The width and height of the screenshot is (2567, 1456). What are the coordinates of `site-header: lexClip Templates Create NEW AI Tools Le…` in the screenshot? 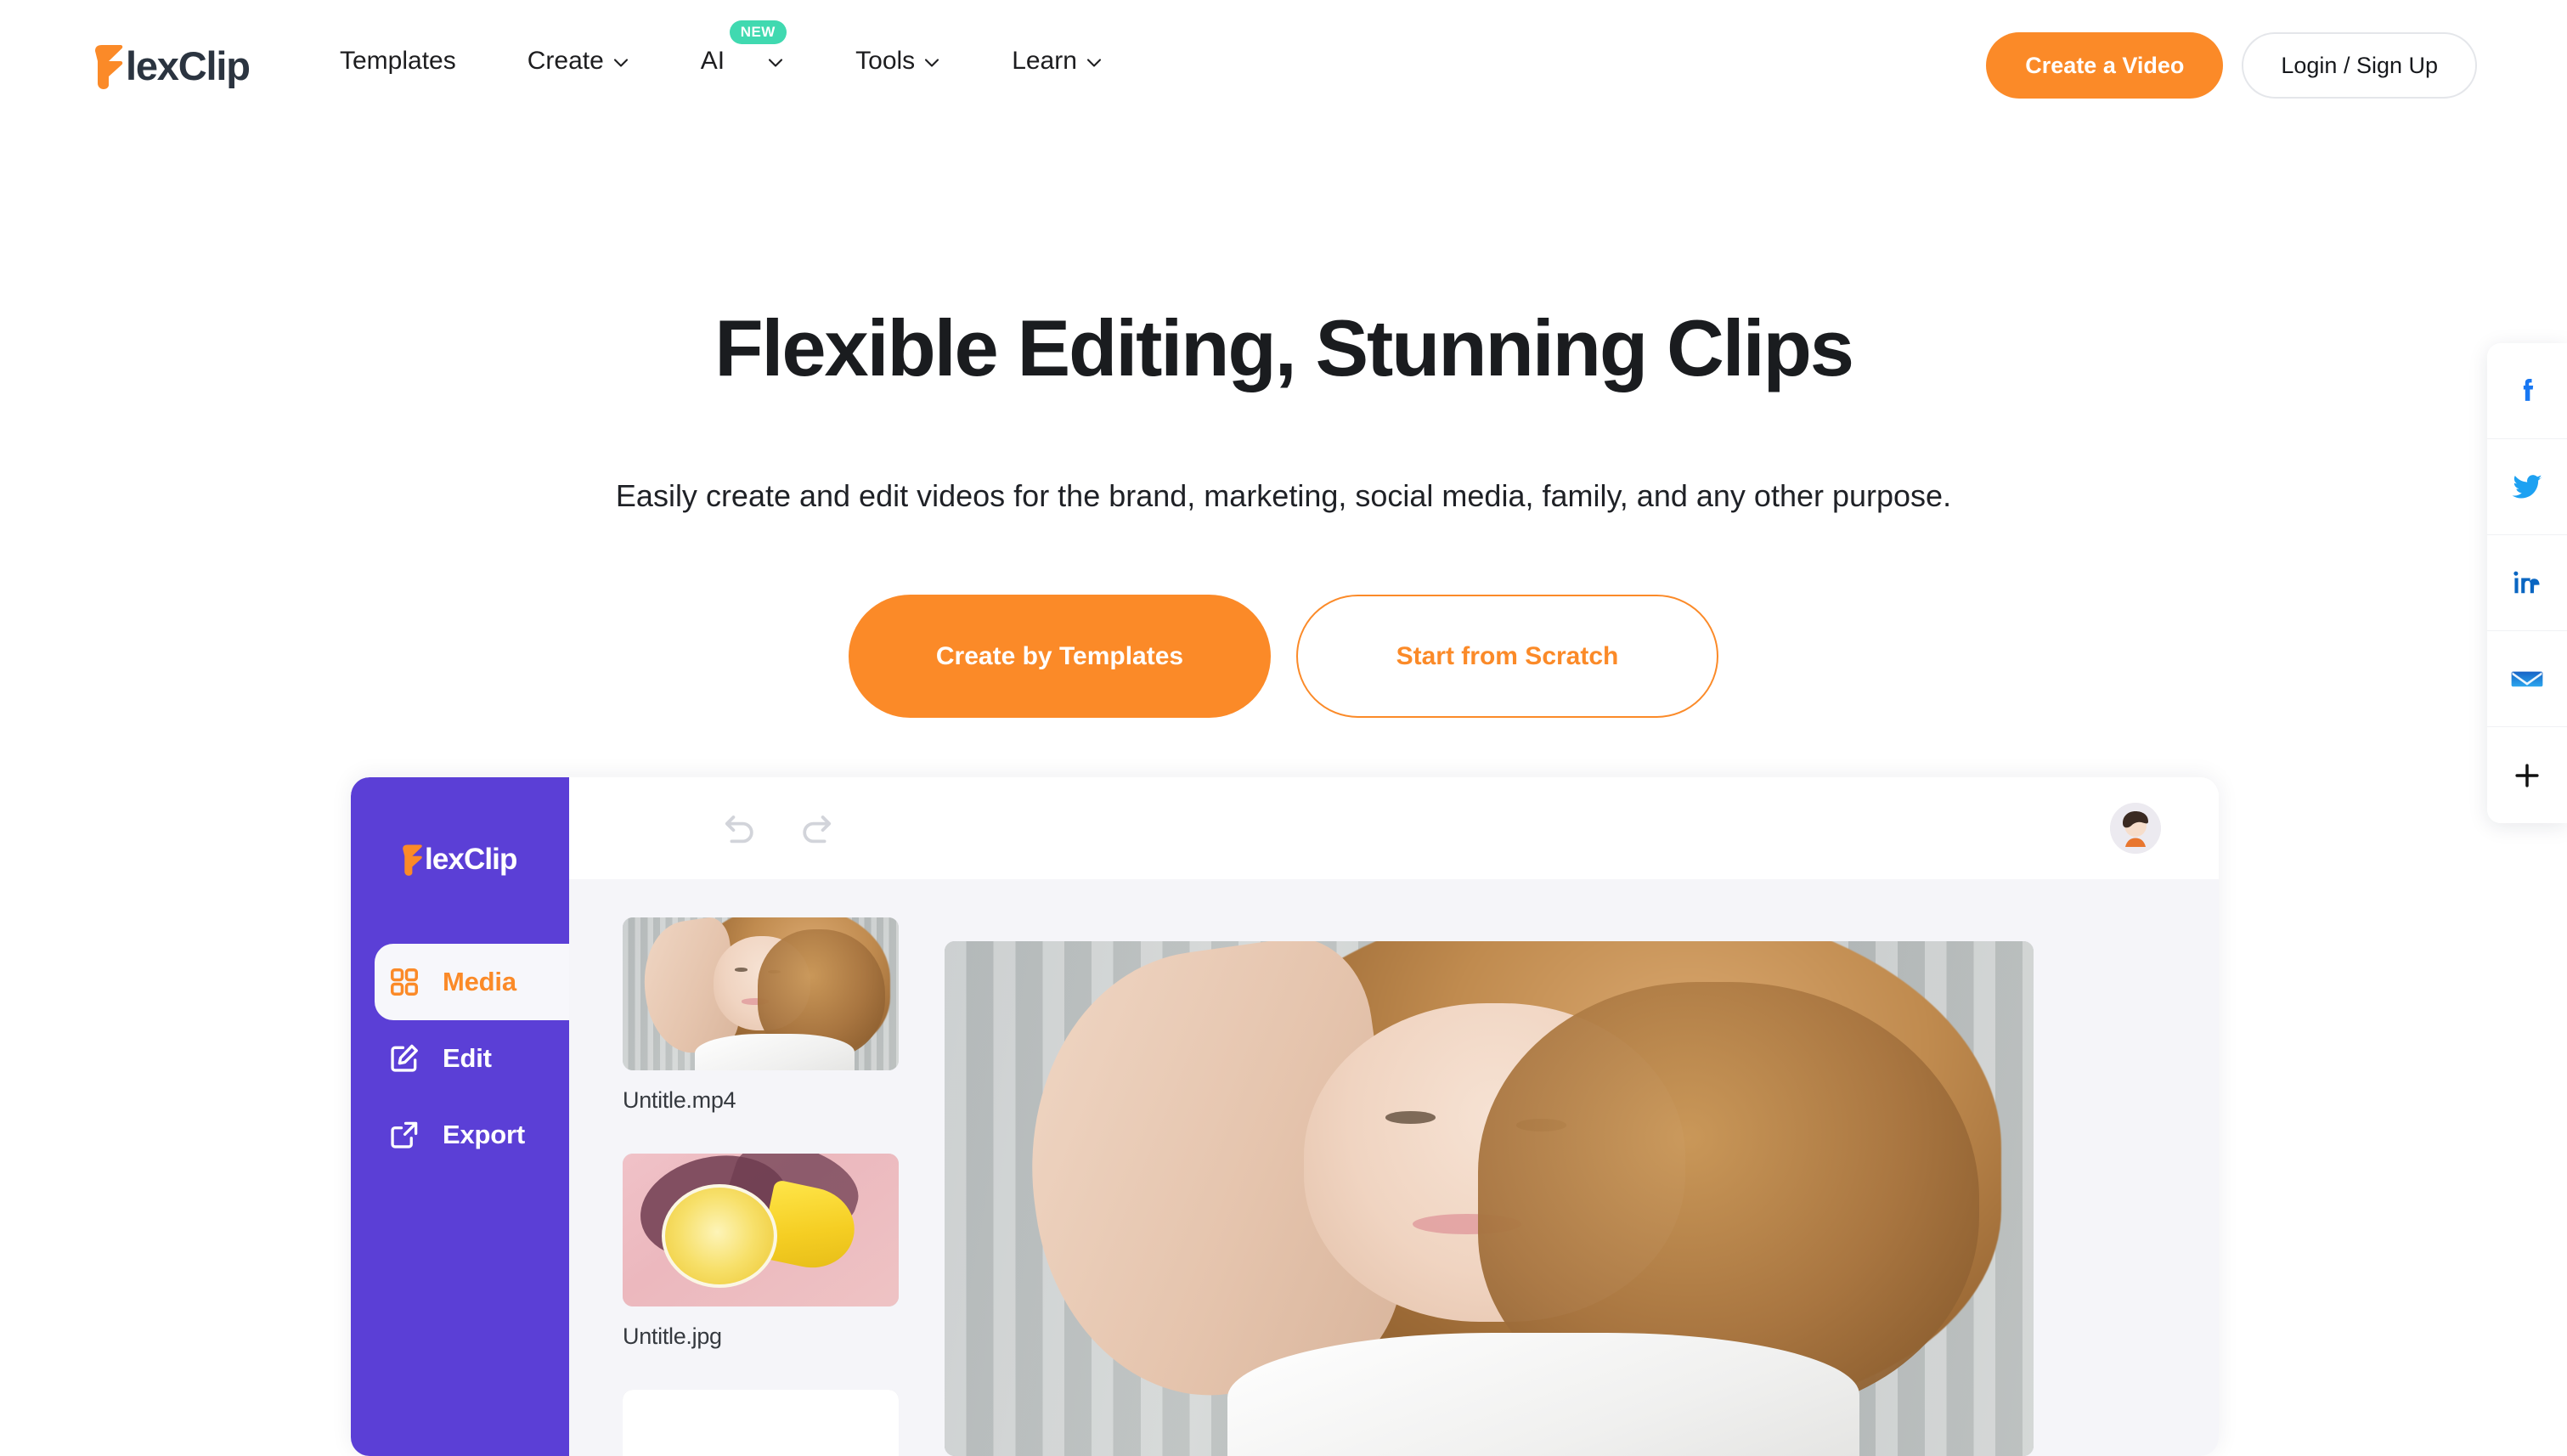 It's located at (1284, 70).